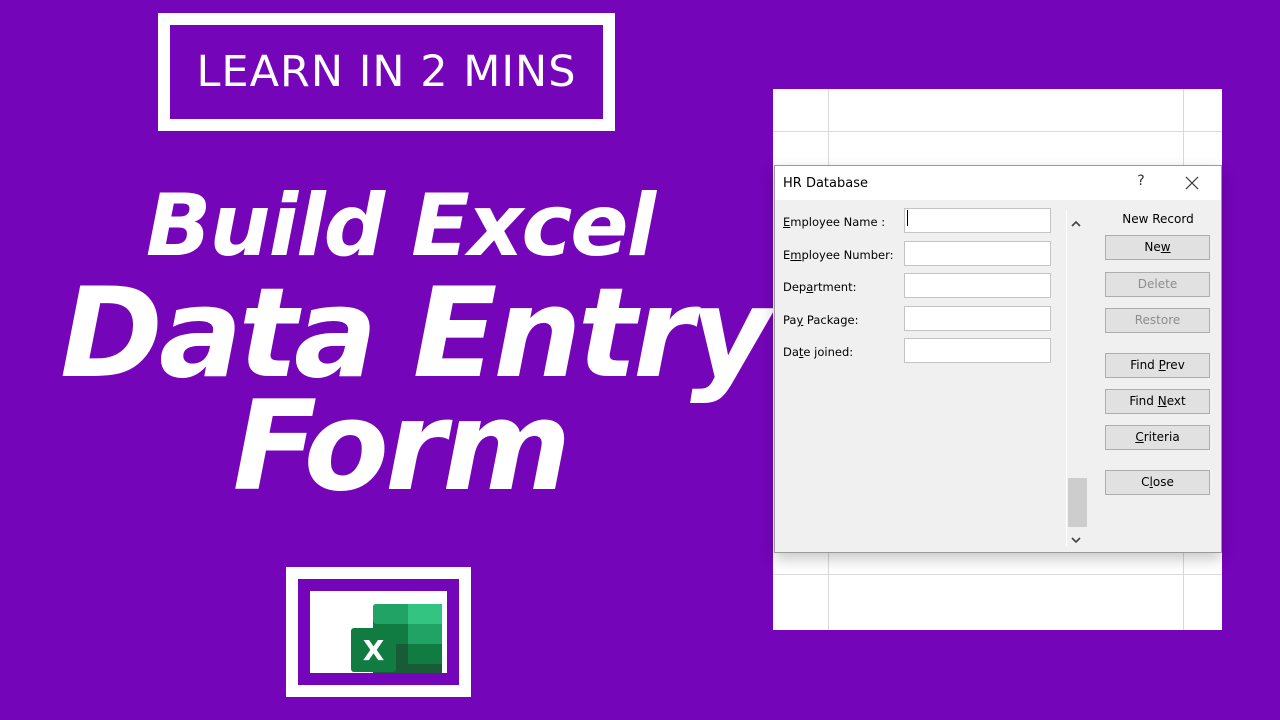 This screenshot has width=1280, height=720. Describe the element at coordinates (790, 320) in the screenshot. I see `label-text: Pa` at that location.